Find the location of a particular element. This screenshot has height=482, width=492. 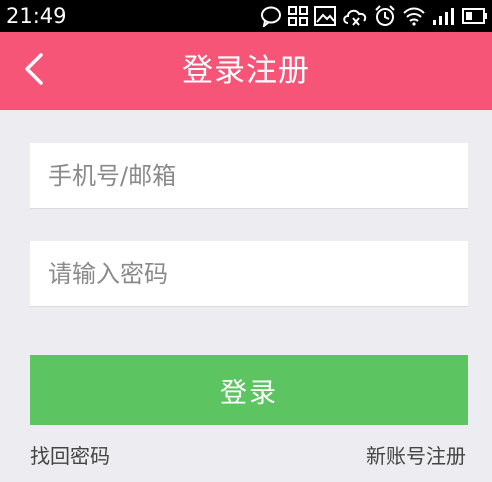

alarm-icon is located at coordinates (385, 16).